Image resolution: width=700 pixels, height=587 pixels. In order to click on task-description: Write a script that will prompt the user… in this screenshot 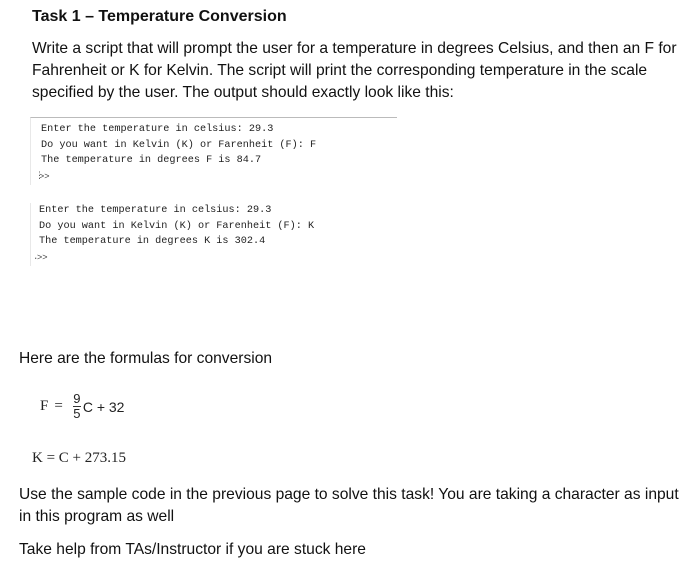, I will do `click(354, 70)`.